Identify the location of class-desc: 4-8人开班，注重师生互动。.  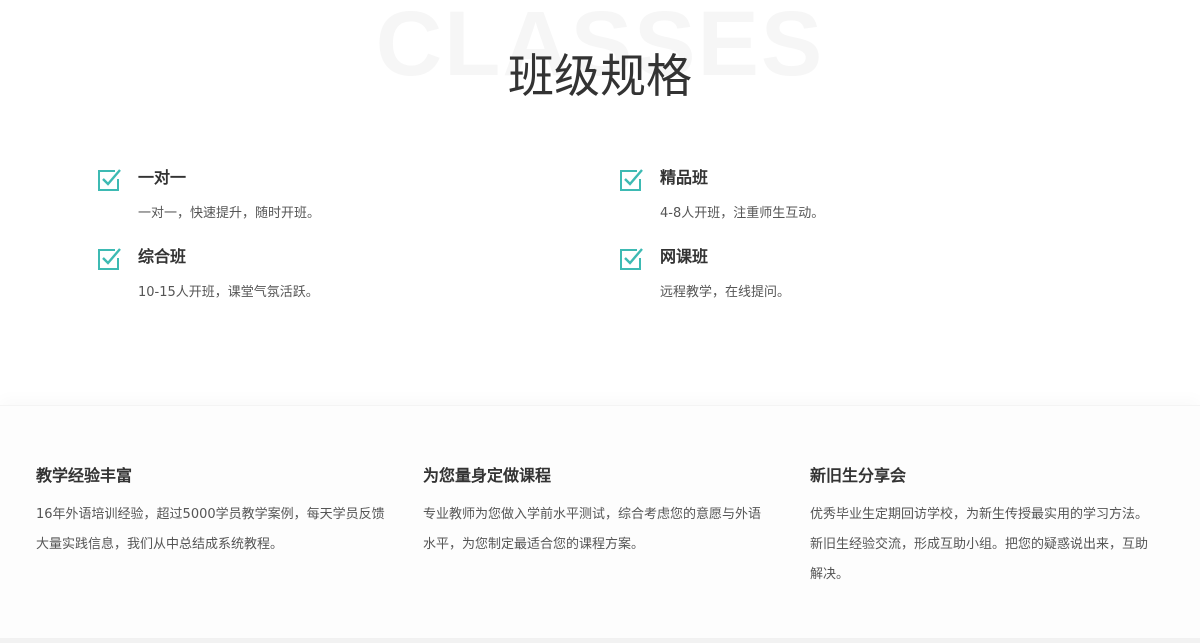
(742, 213).